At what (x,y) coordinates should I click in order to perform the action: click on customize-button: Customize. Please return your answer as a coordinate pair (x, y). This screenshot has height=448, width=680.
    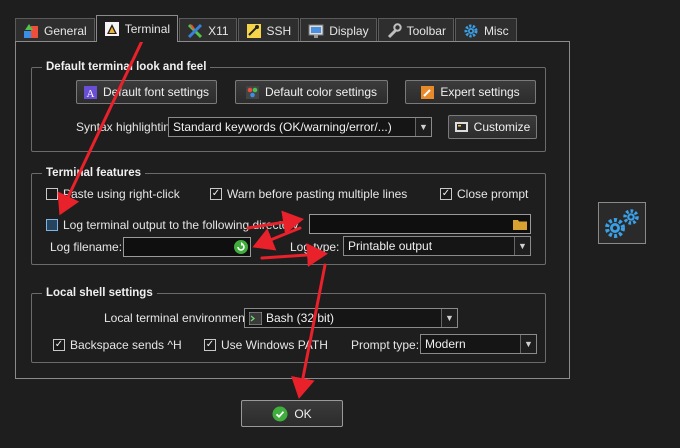
    Looking at the image, I should click on (492, 127).